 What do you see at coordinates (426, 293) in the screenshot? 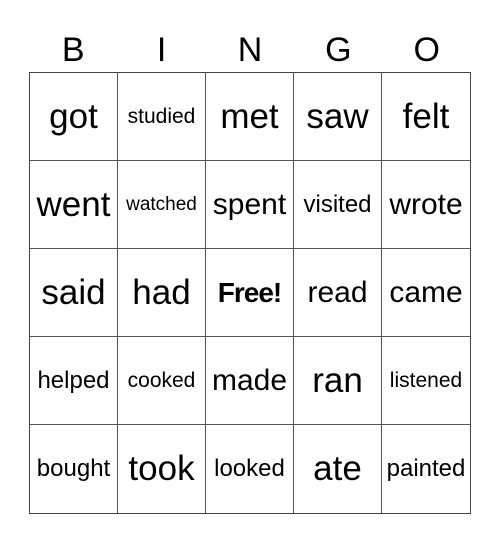
I see `bingo-cell: came` at bounding box center [426, 293].